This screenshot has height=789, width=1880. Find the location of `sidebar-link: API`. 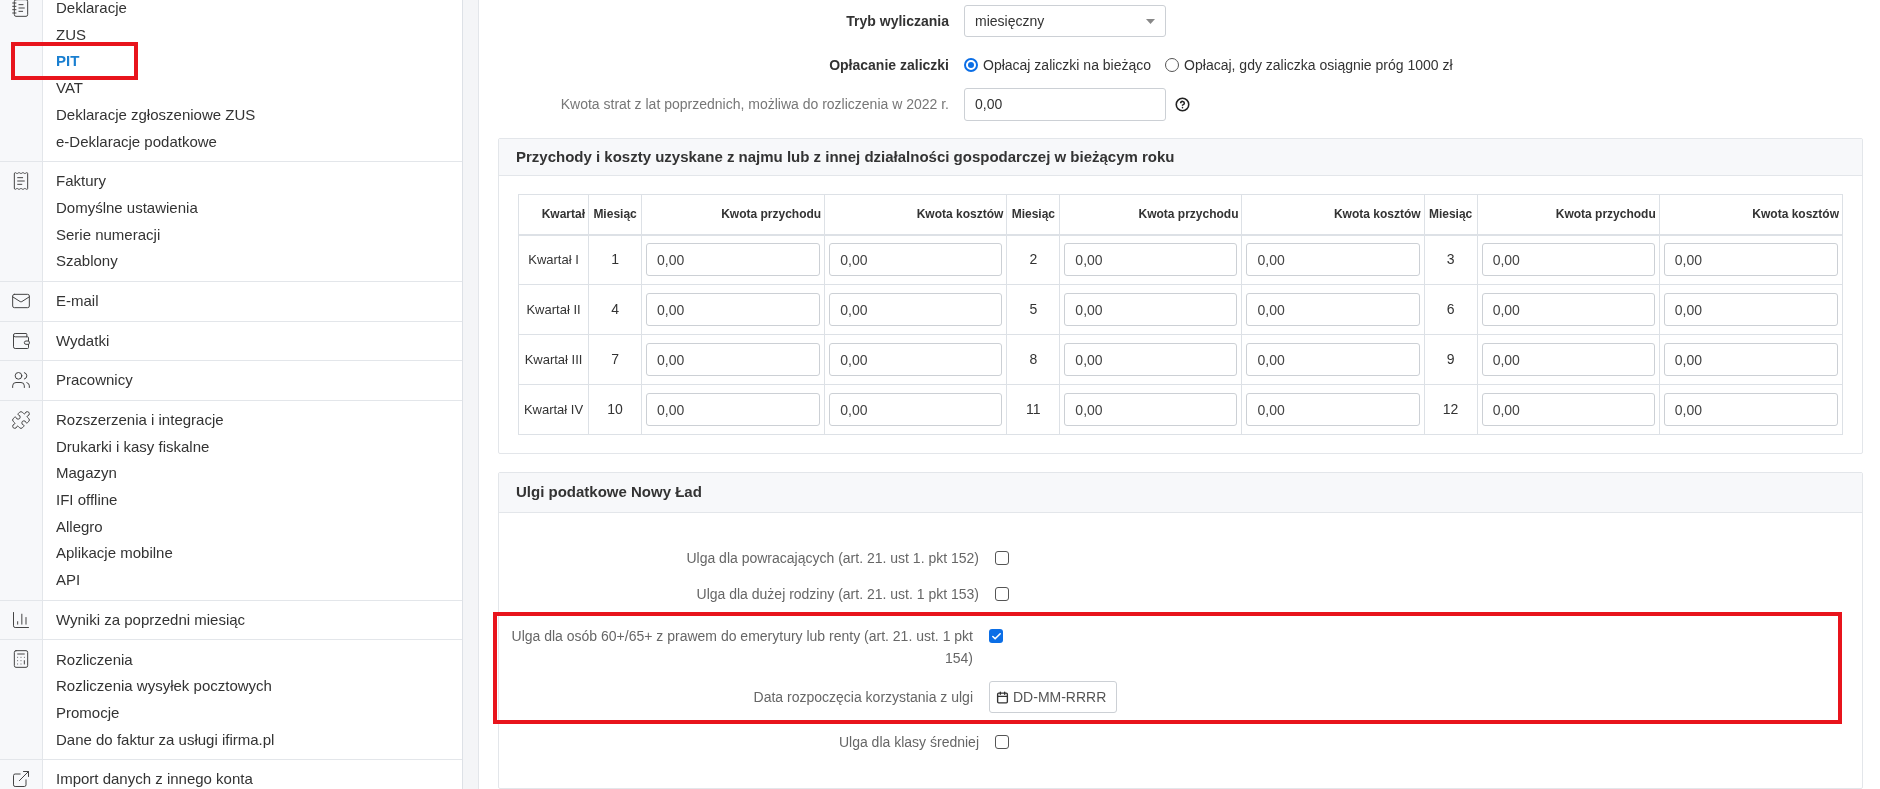

sidebar-link: API is located at coordinates (68, 580).